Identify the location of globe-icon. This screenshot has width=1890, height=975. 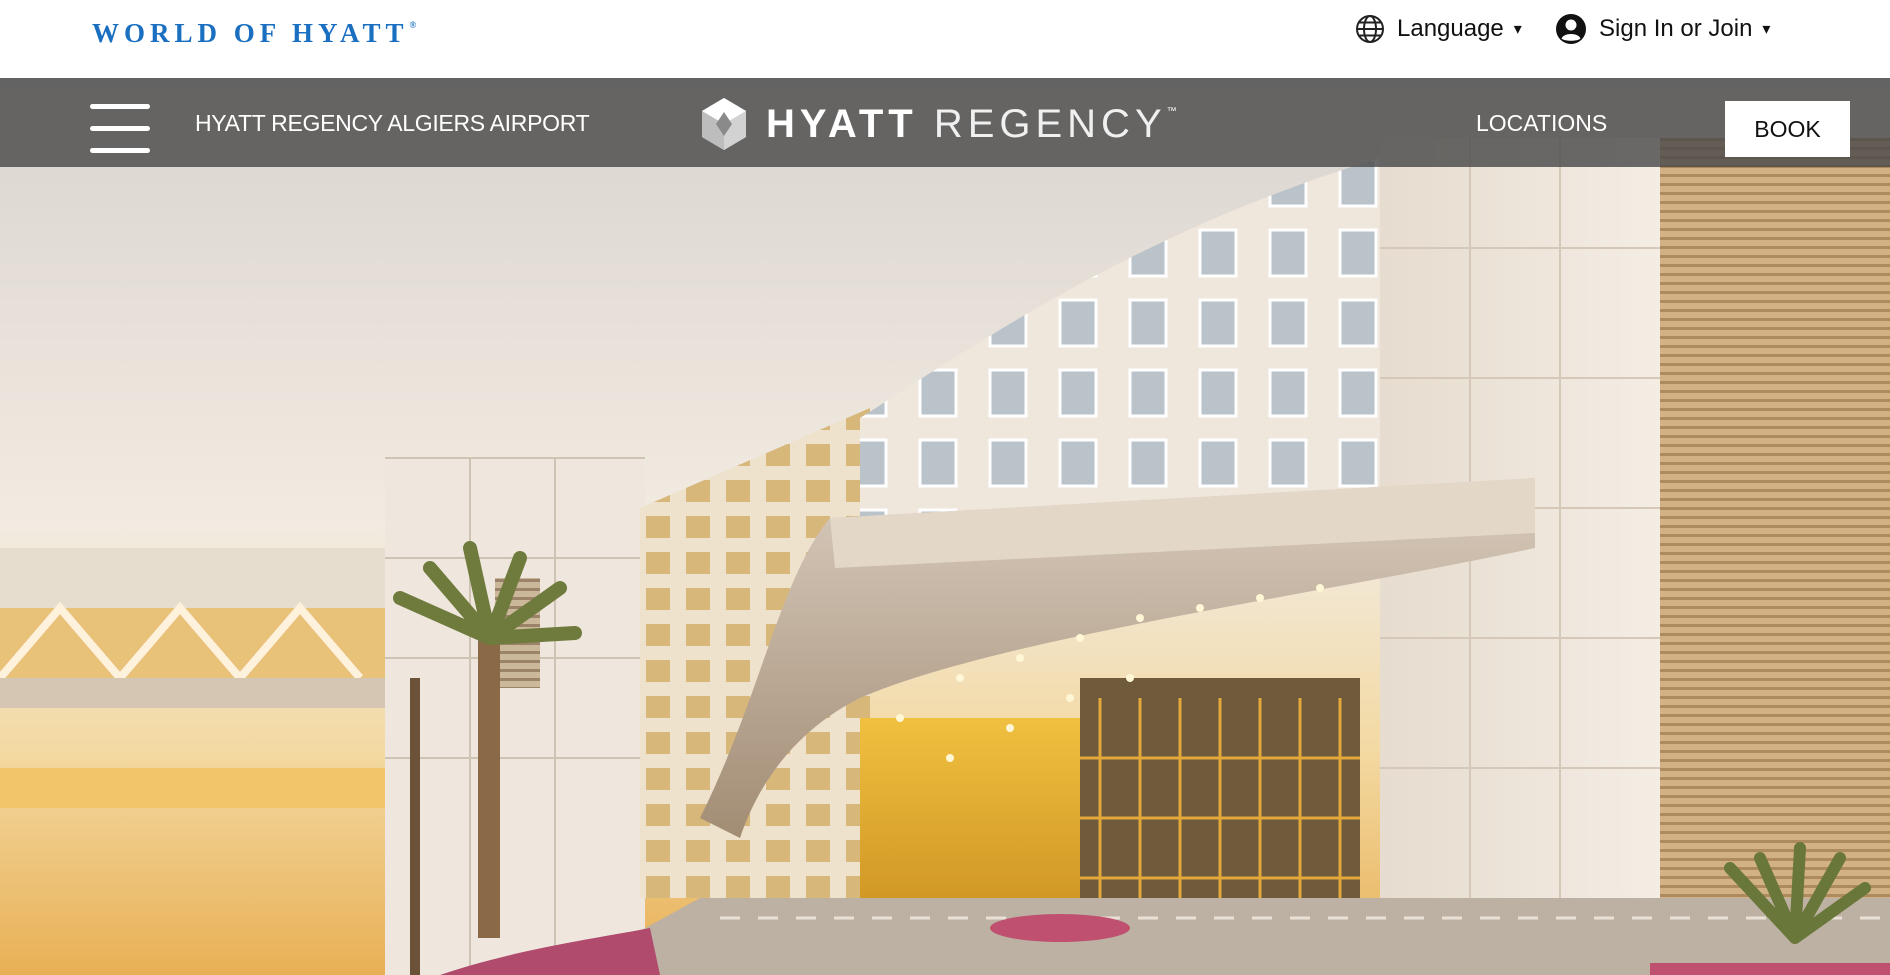
(1370, 29).